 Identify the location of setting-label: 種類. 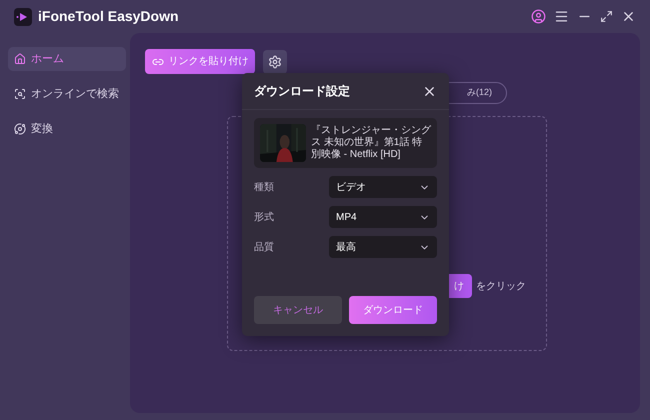
(264, 187).